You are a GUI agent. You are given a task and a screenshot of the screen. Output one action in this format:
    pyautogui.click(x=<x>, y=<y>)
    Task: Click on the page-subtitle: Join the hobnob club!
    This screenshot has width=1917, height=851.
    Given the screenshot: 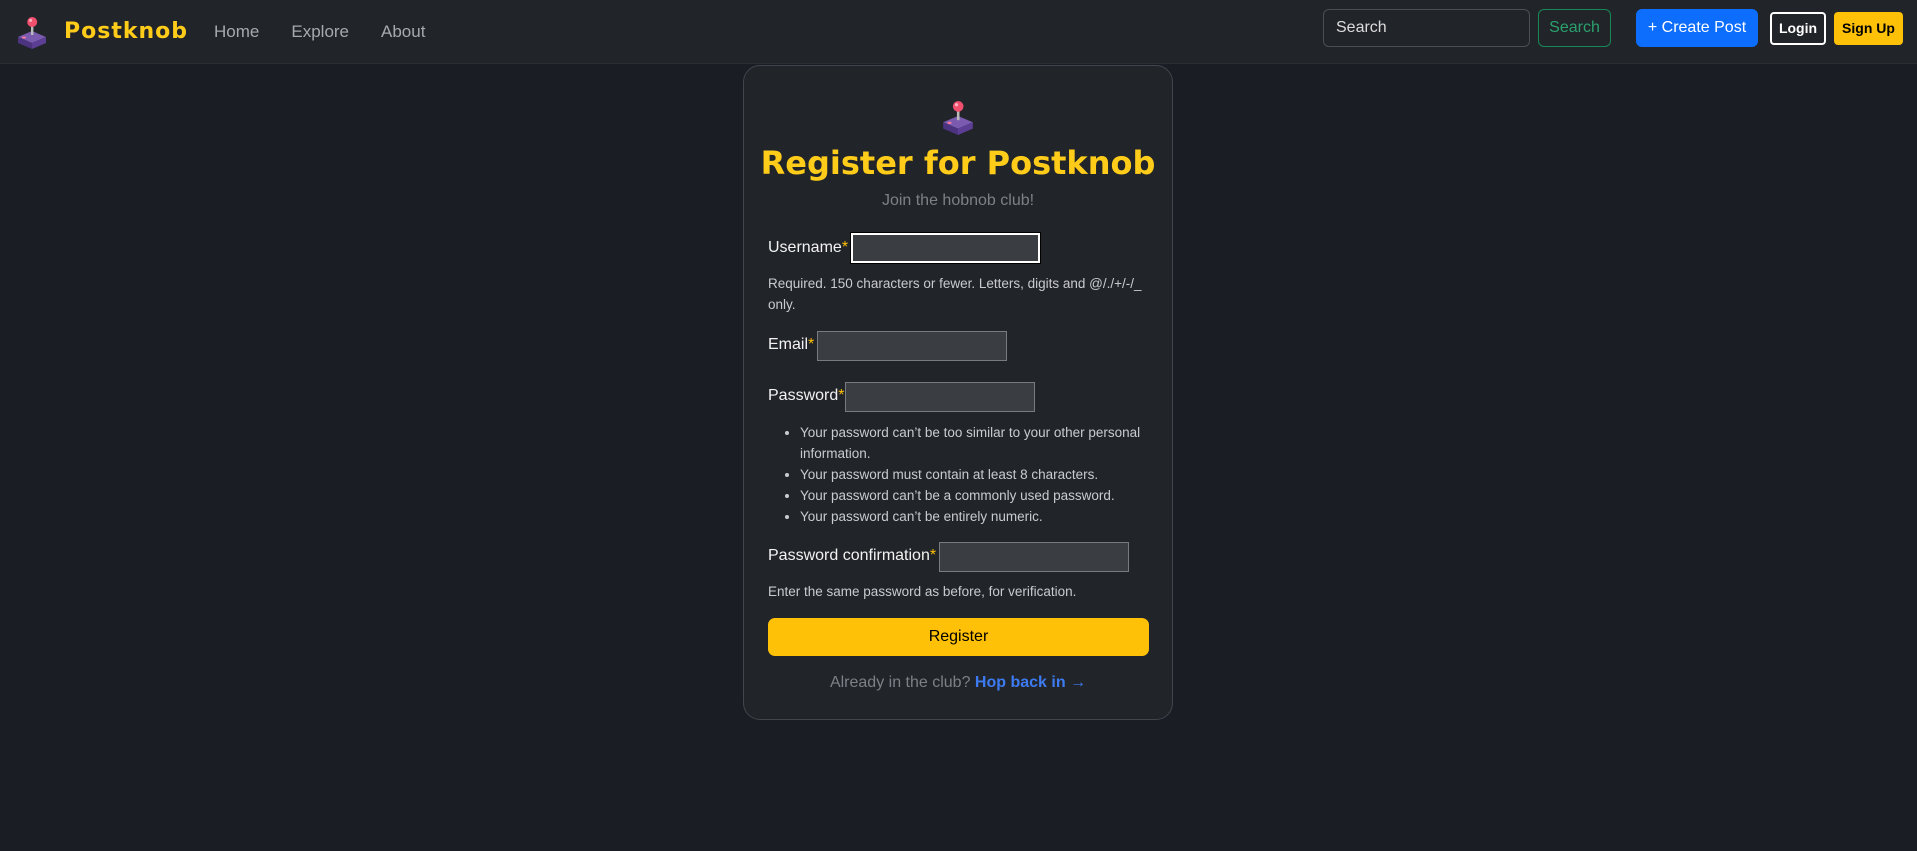 What is the action you would take?
    pyautogui.click(x=958, y=200)
    